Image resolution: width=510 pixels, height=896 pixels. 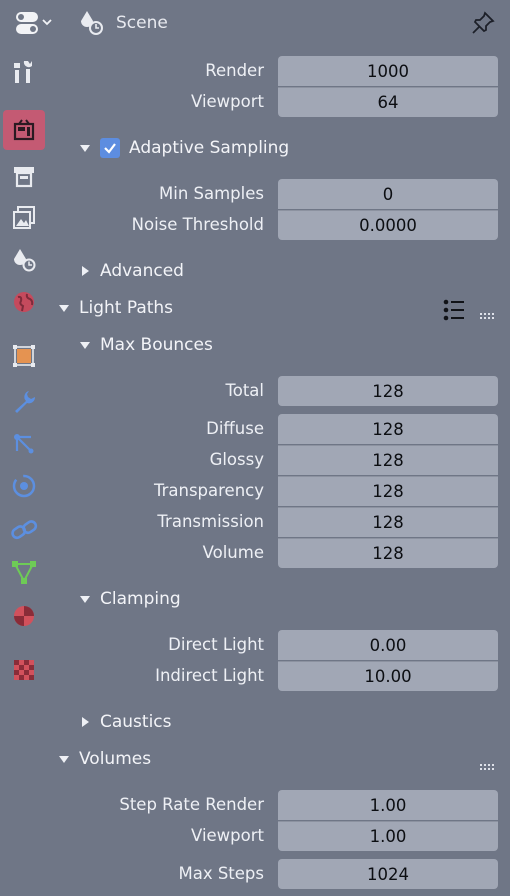 I want to click on viewport-samples-field: 64, so click(x=388, y=102).